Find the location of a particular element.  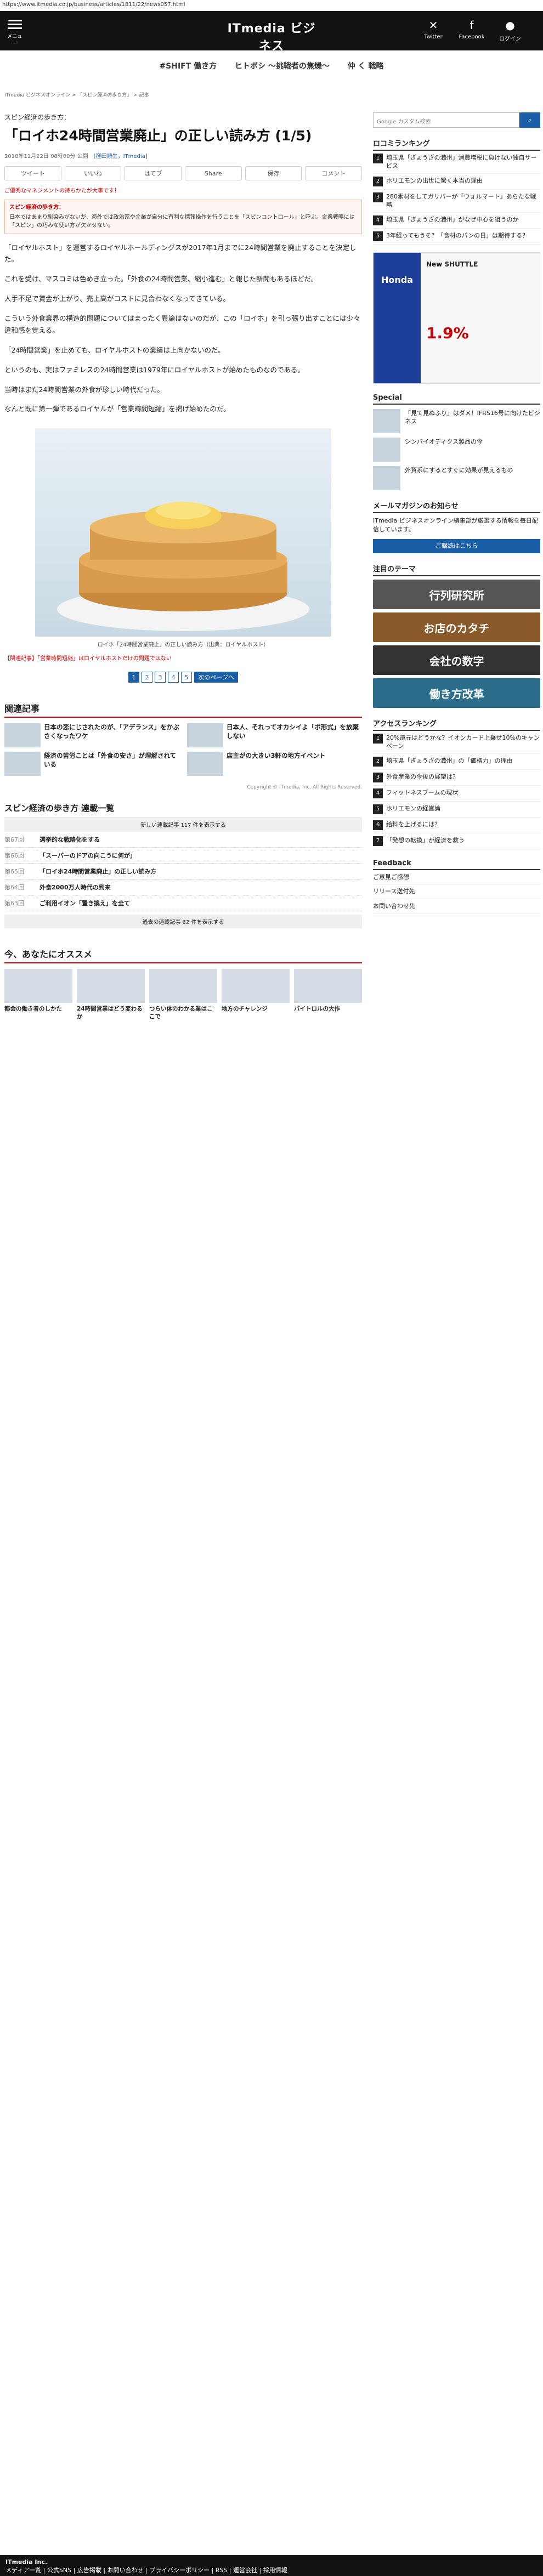

breadcrumb: ITmedia ビジネスオンライン > 「スピン経済の歩き方」 > 記事 is located at coordinates (76, 94).